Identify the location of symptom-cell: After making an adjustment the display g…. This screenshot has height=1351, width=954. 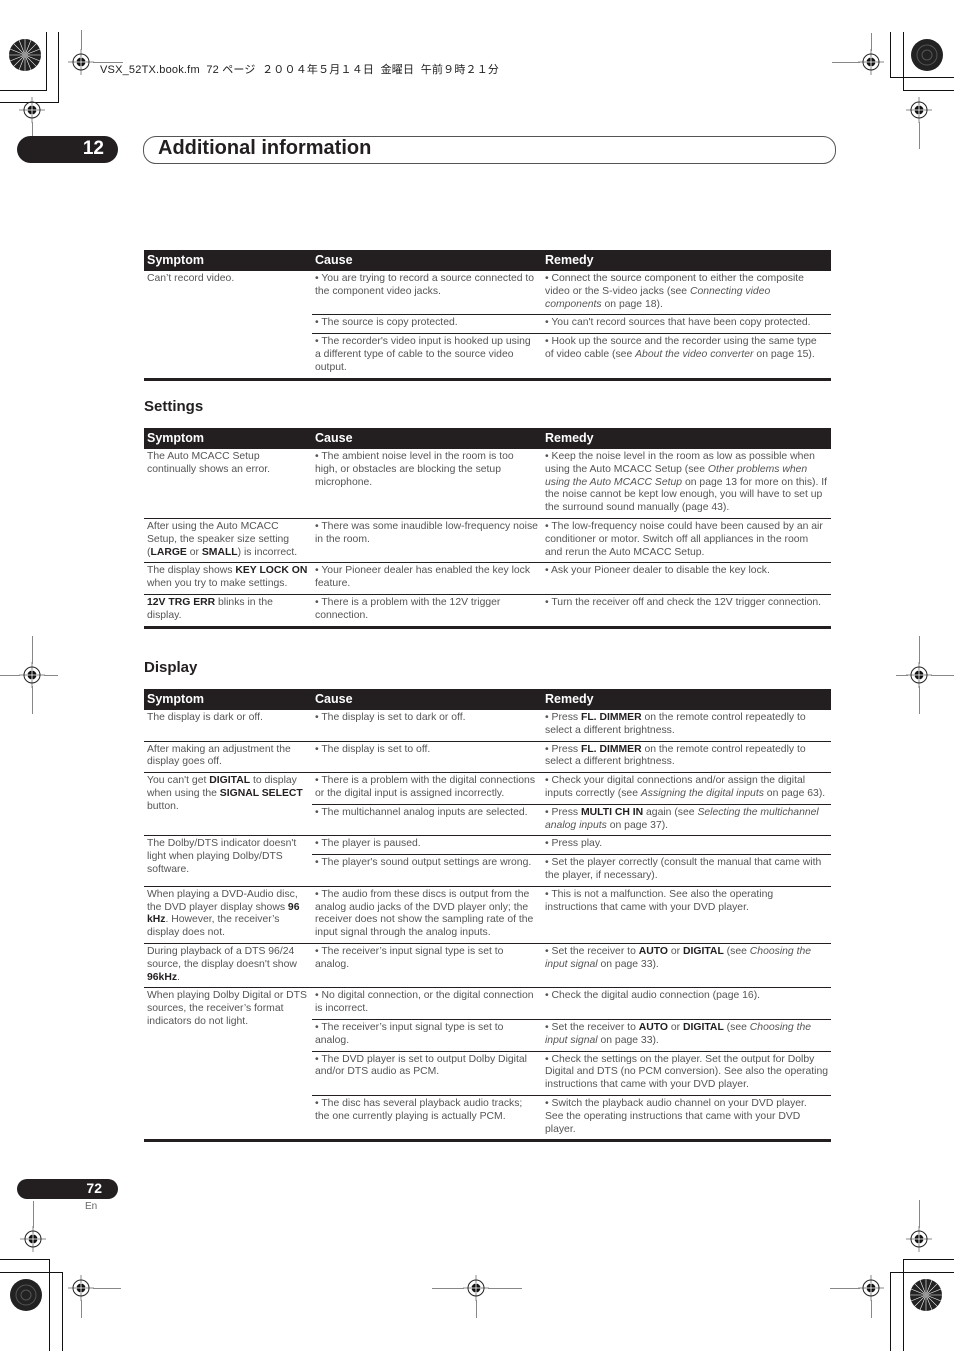
(228, 756).